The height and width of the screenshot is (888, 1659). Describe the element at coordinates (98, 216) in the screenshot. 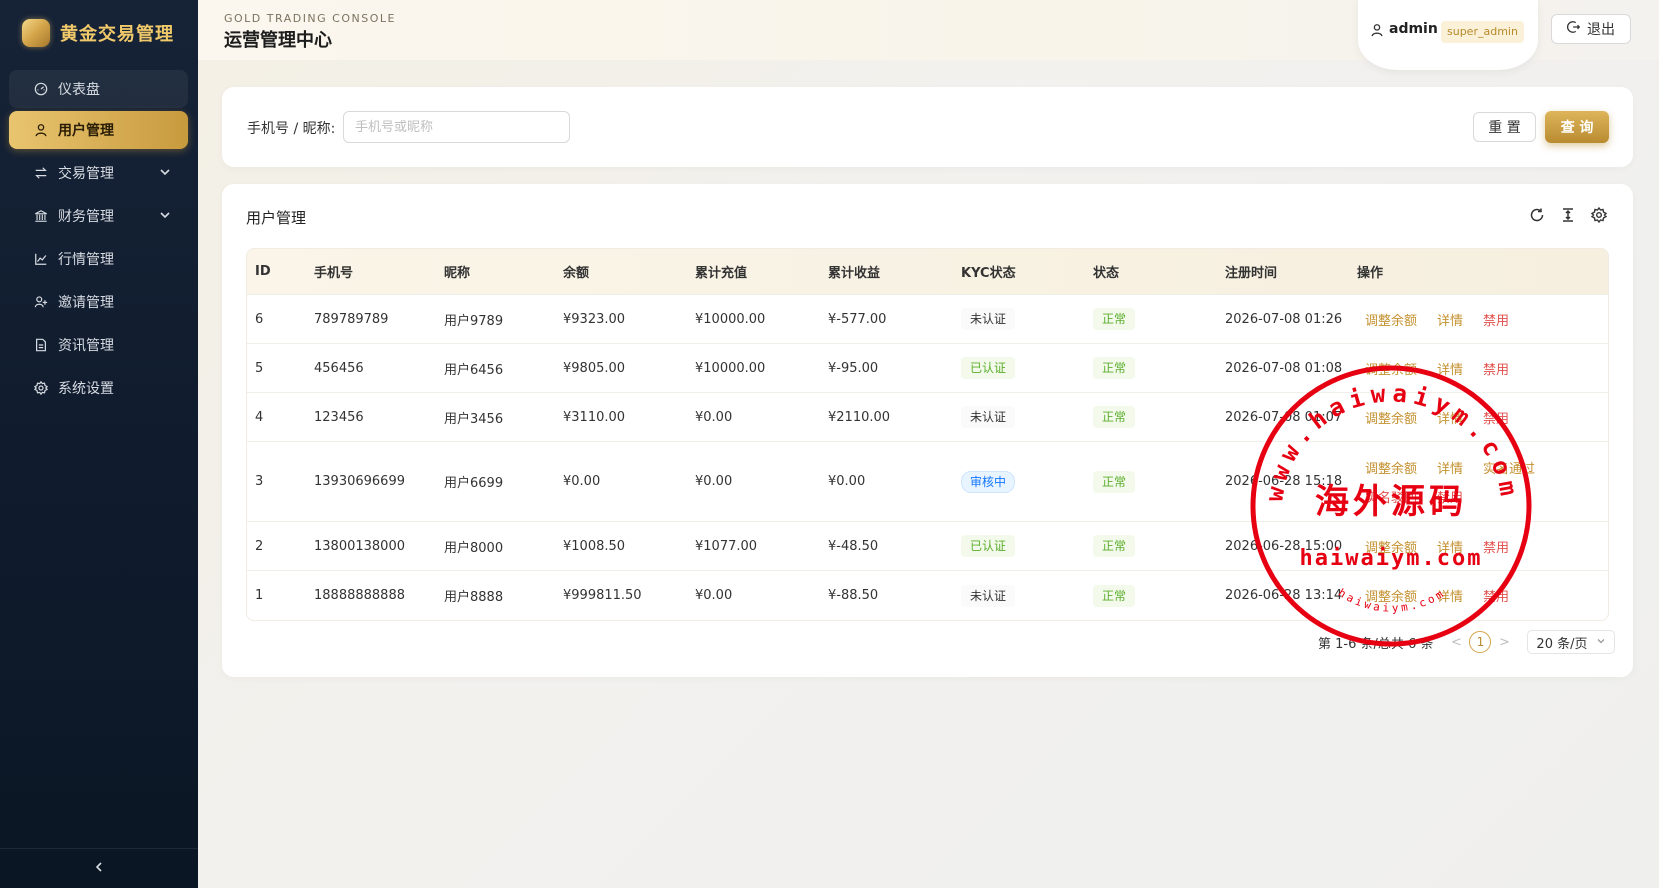

I see `sidebar-item-finance: 财务管理` at that location.